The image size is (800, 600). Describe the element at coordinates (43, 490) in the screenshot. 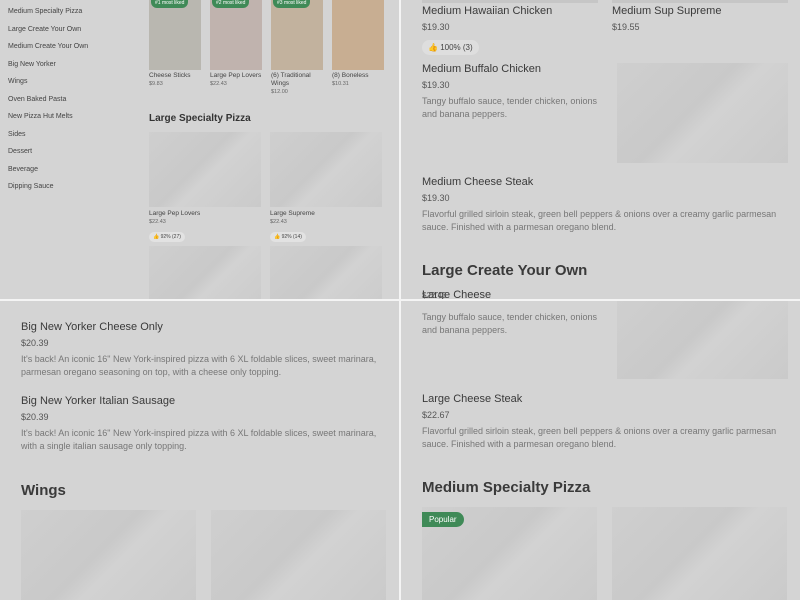

I see `section-heading: Wings` at that location.